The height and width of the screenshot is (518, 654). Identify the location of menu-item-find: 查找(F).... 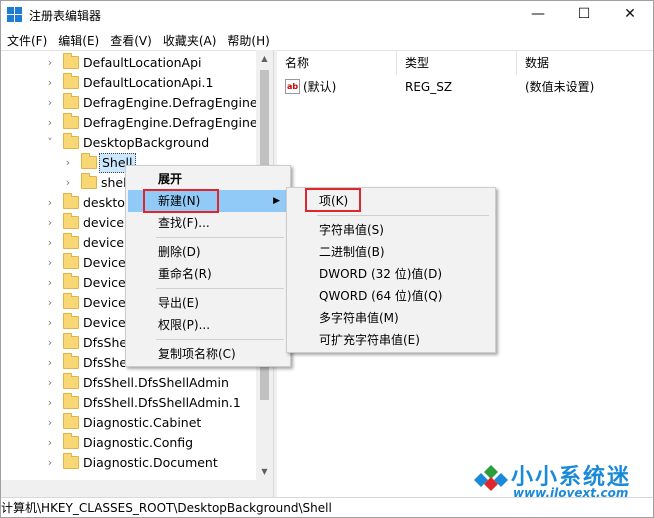
(208, 223).